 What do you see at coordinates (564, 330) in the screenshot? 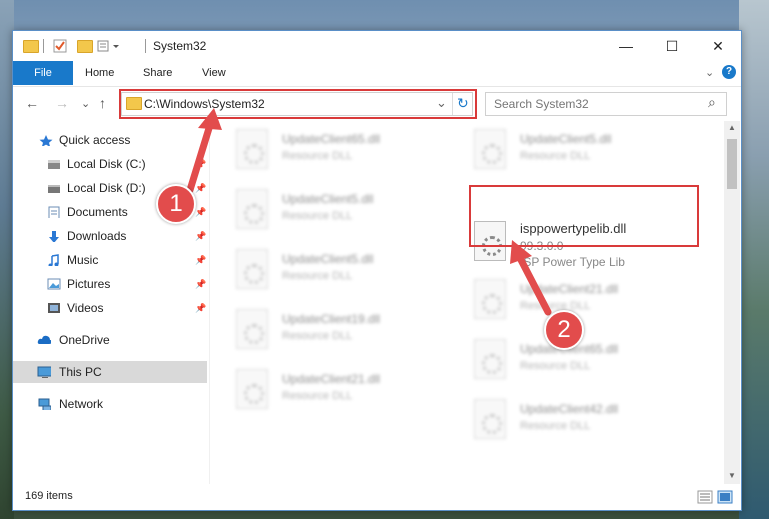
I see `step-2-badge: 2` at bounding box center [564, 330].